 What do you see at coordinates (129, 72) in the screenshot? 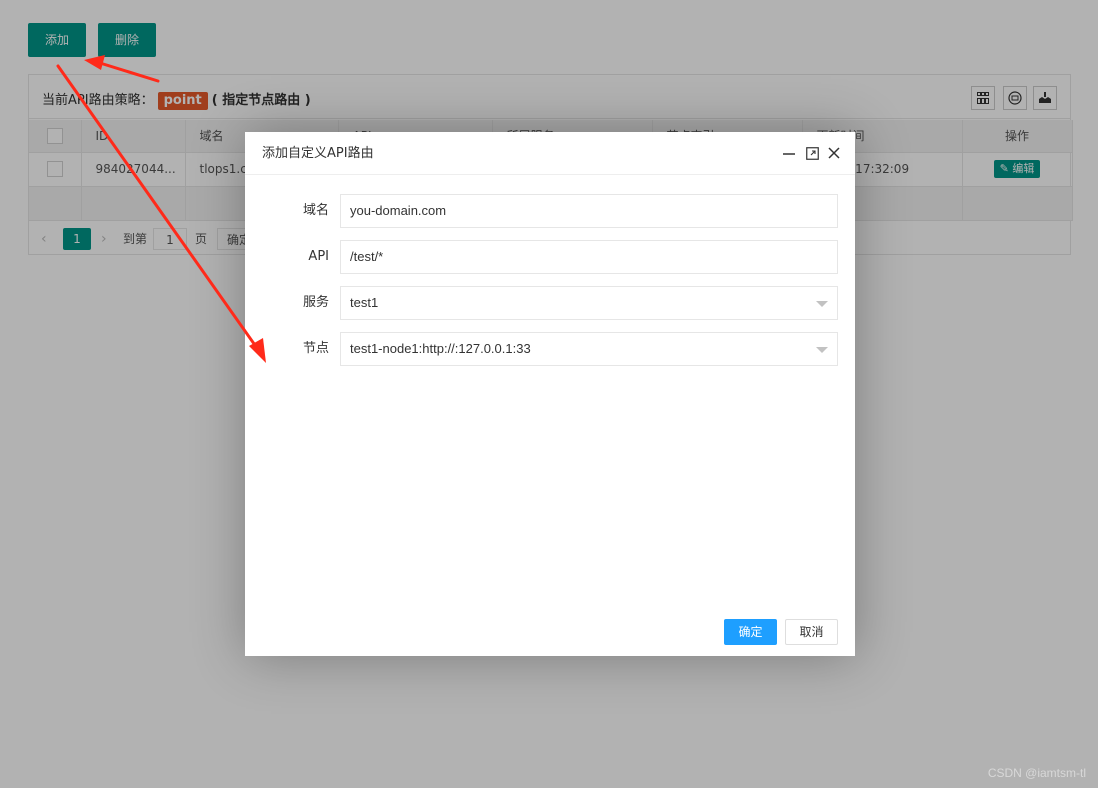
I see `arrow-to-add-button` at bounding box center [129, 72].